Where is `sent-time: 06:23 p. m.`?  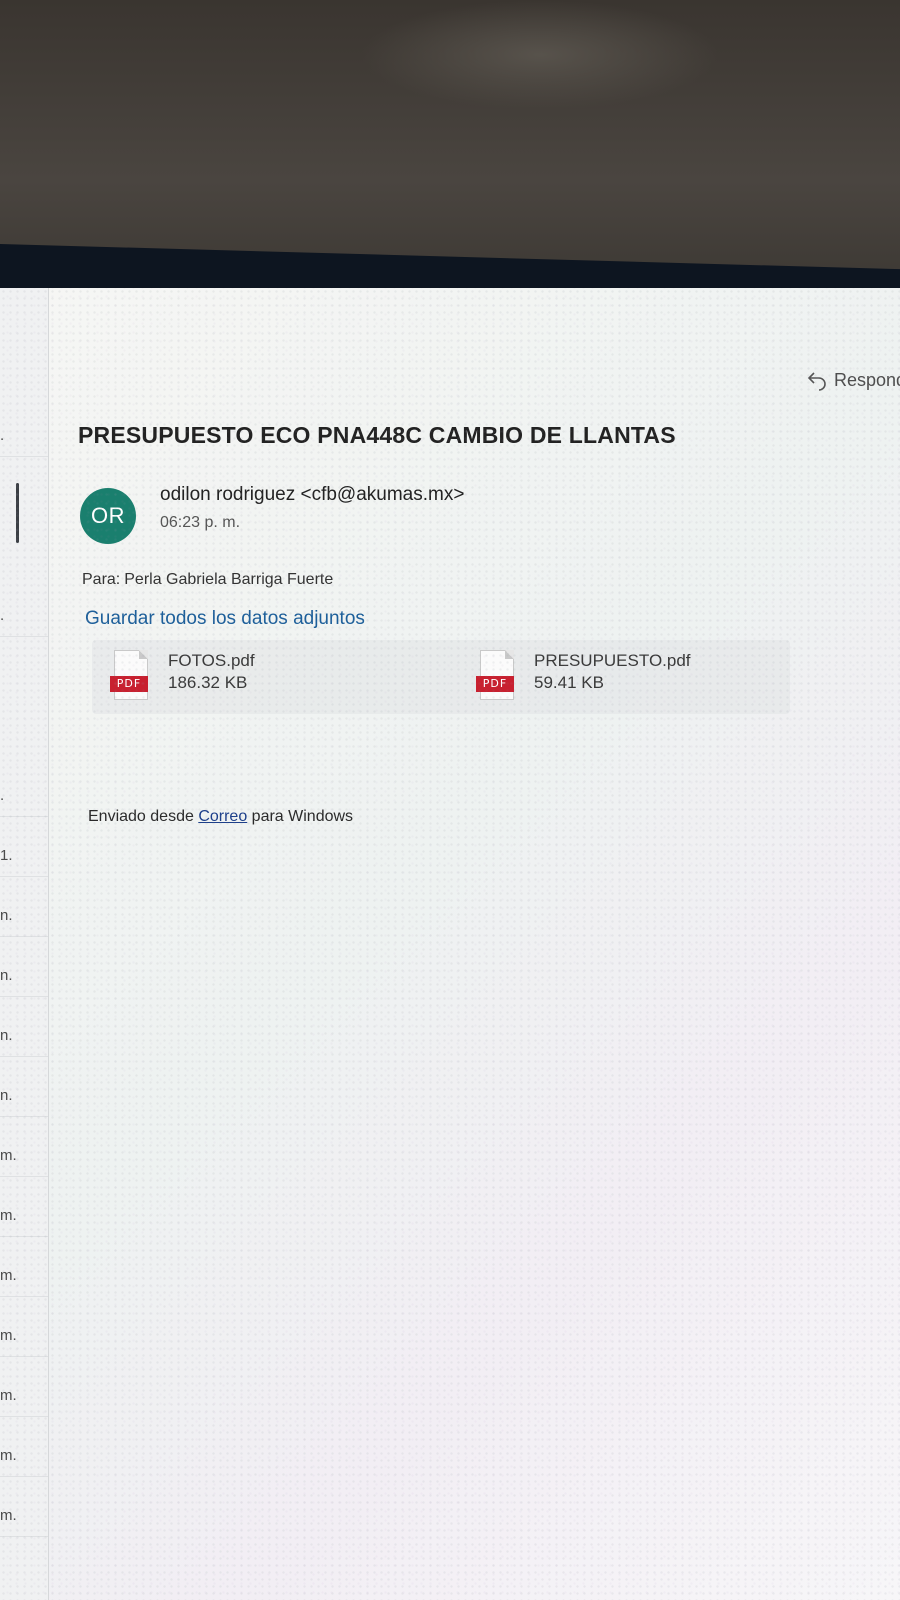 sent-time: 06:23 p. m. is located at coordinates (200, 522).